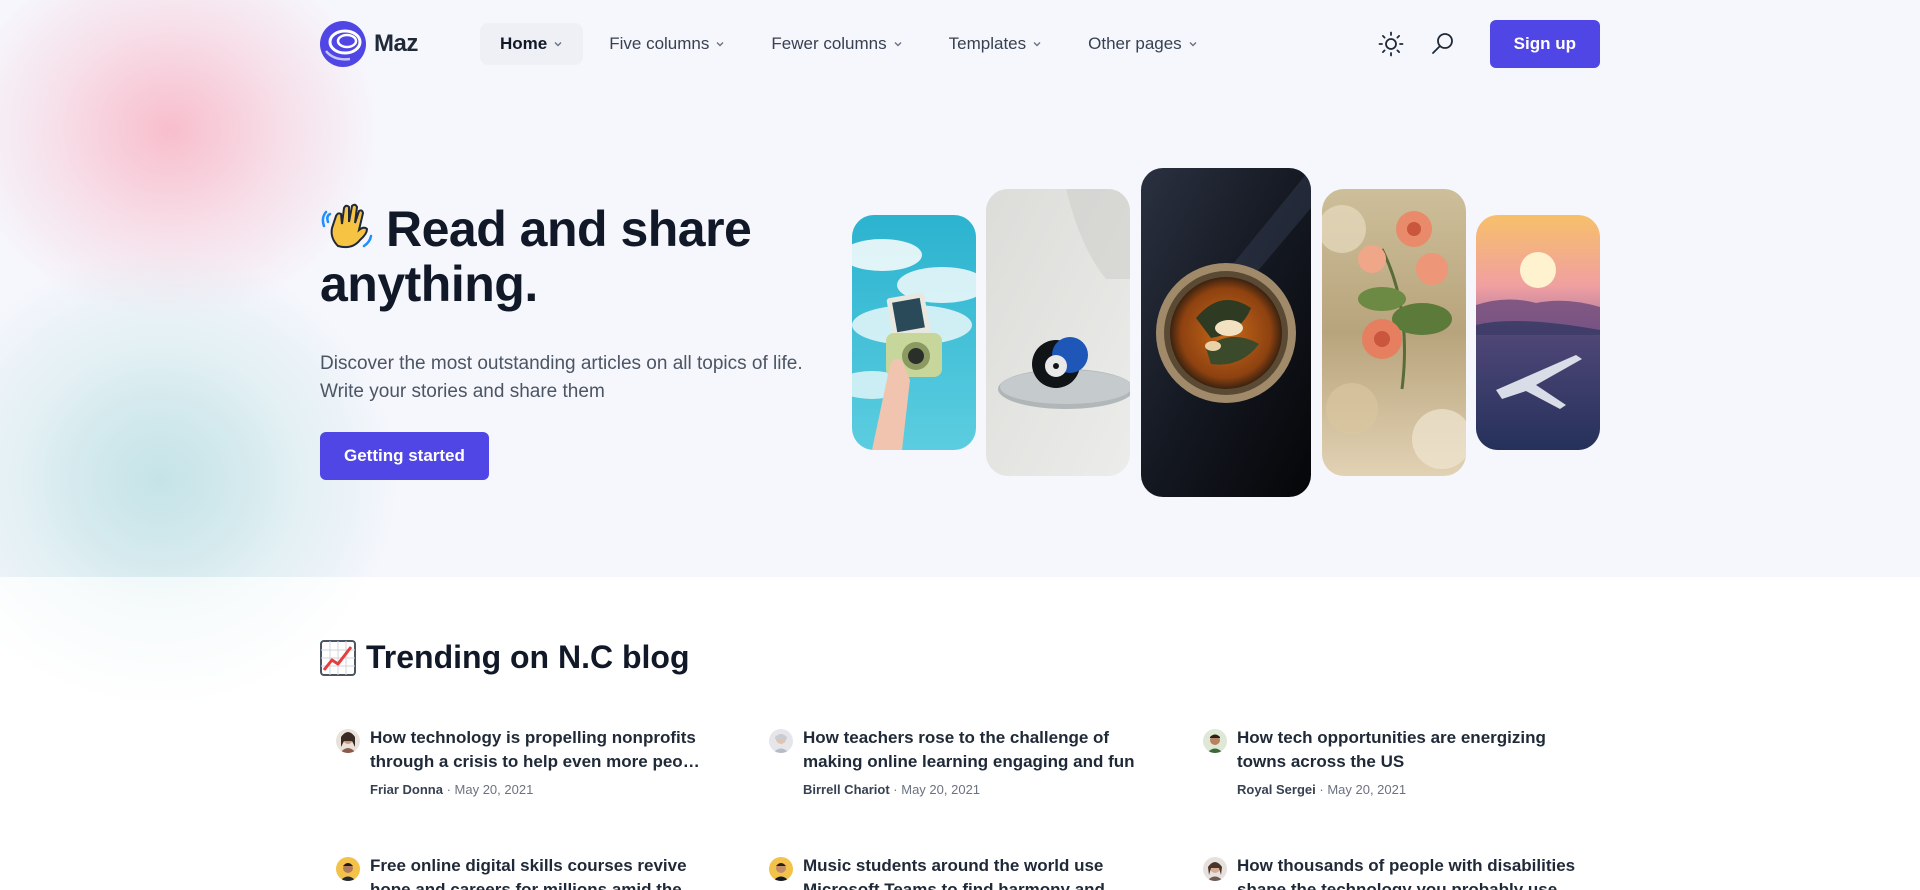 This screenshot has height=890, width=1920. I want to click on search-icon, so click(1442, 43).